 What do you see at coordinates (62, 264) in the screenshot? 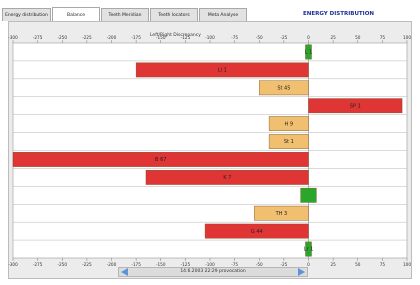
I see `tick-label-bottom: -250` at bounding box center [62, 264].